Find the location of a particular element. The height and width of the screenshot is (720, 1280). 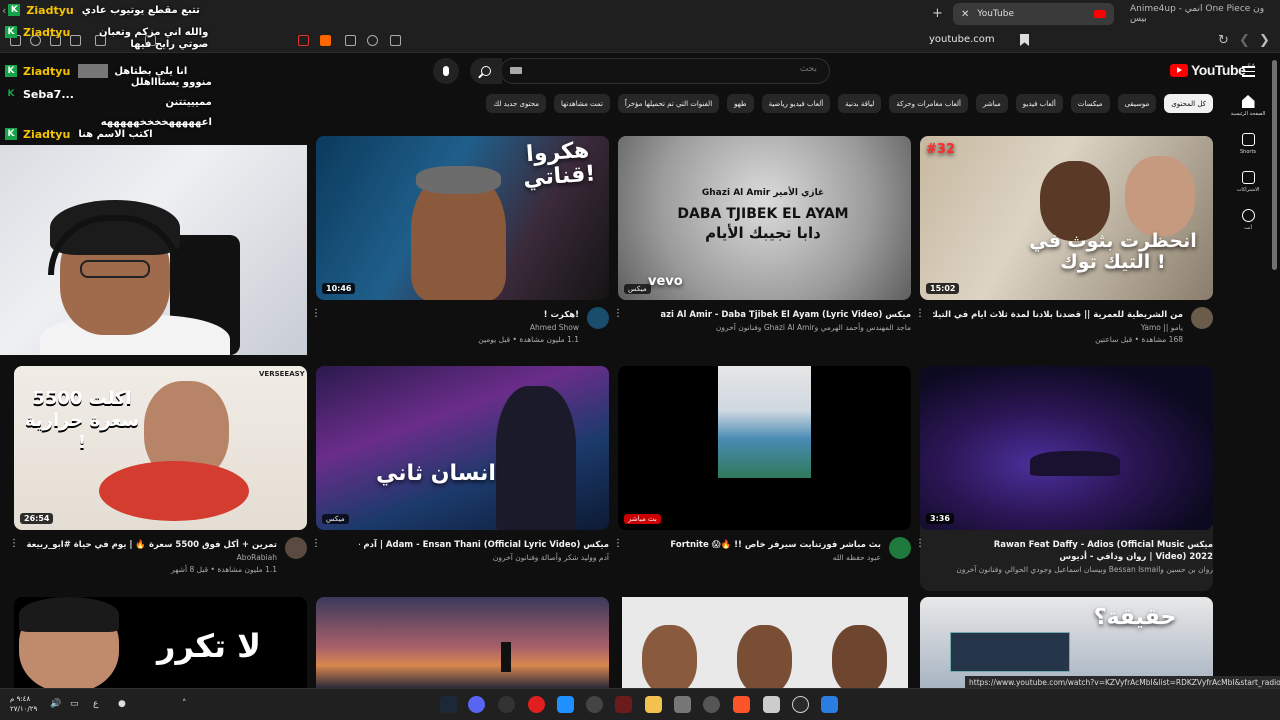

obs-icon is located at coordinates (506, 704).